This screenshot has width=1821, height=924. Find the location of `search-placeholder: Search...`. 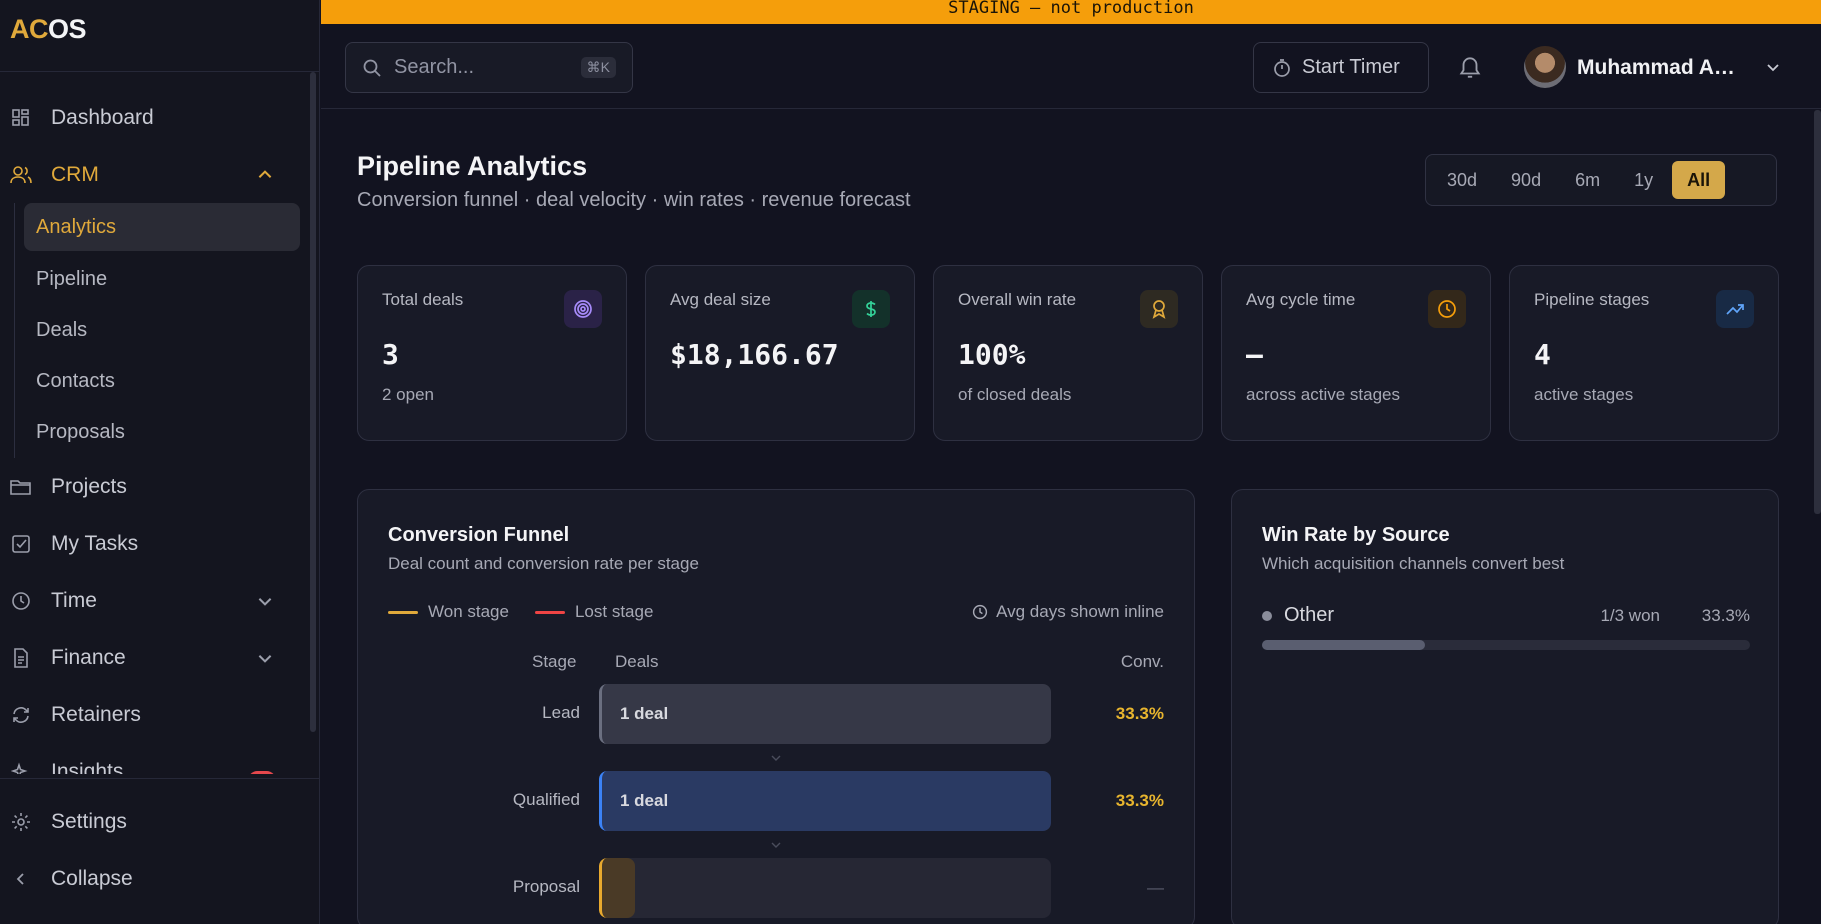

search-placeholder: Search... is located at coordinates (434, 67).